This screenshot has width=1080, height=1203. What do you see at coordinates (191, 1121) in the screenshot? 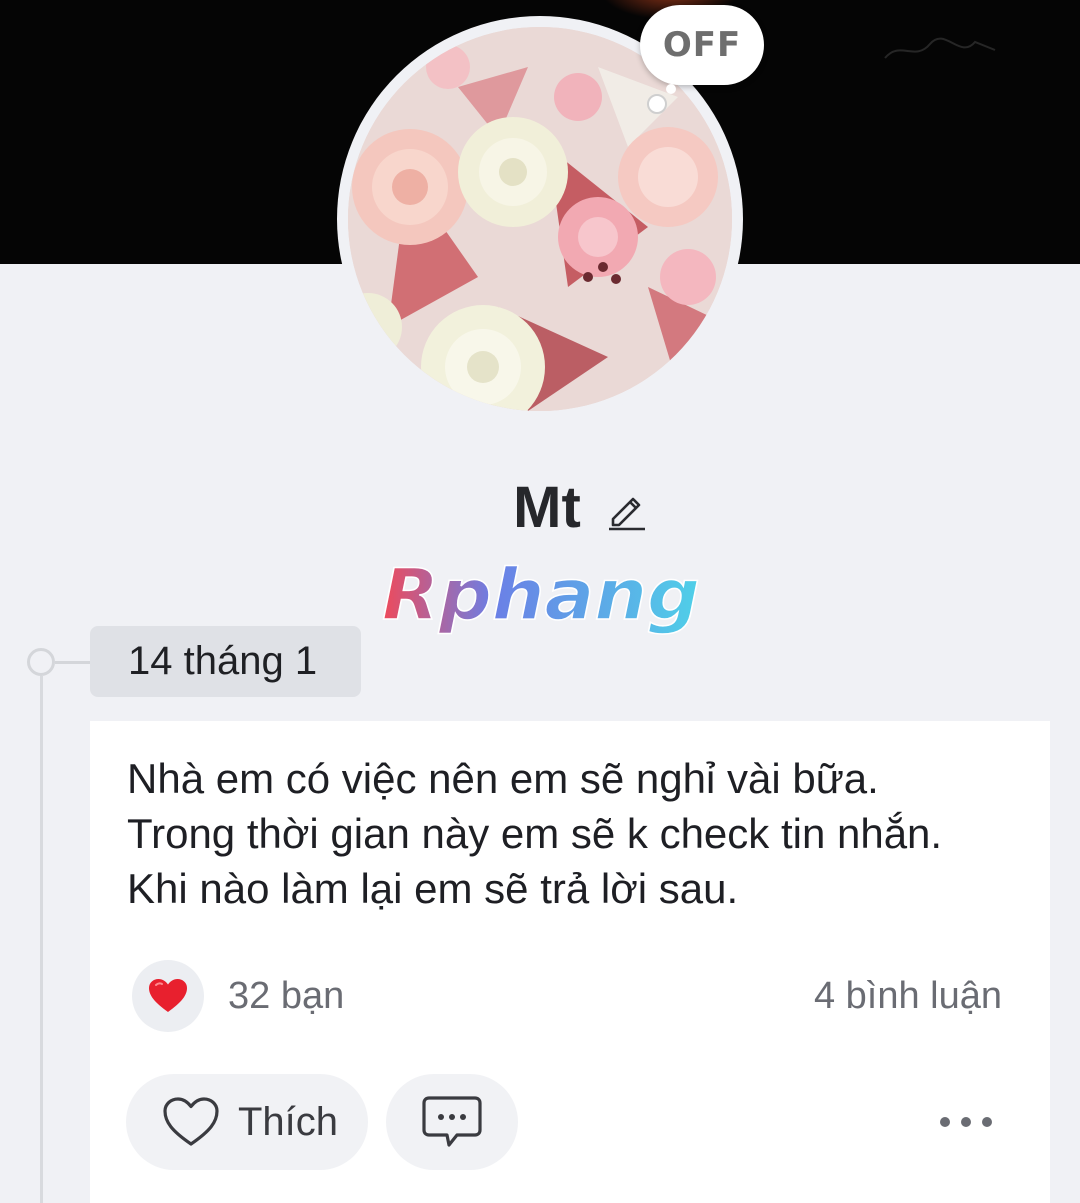
I see `heart-outline-icon` at bounding box center [191, 1121].